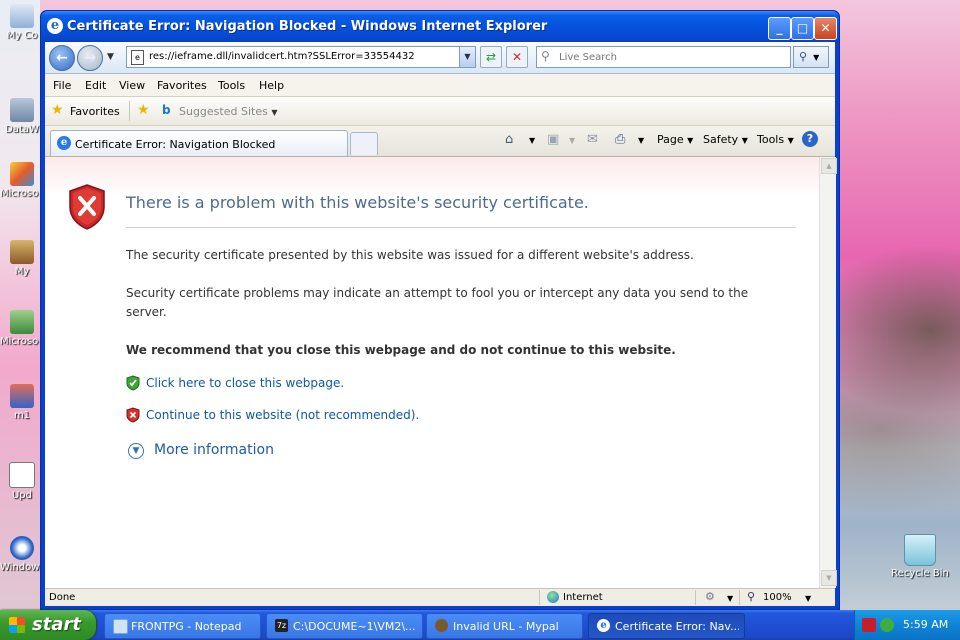 This screenshot has width=960, height=640. What do you see at coordinates (620, 139) in the screenshot?
I see `print-icon: ⎙` at bounding box center [620, 139].